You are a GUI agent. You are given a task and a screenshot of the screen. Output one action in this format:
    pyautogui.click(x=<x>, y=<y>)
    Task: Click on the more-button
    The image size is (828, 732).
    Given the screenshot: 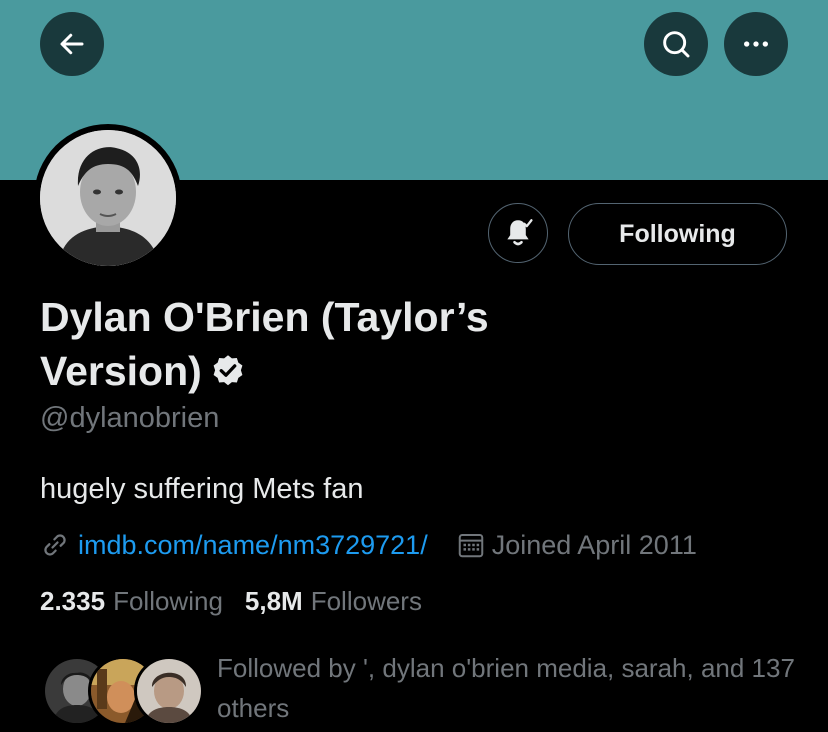 What is the action you would take?
    pyautogui.click(x=756, y=44)
    